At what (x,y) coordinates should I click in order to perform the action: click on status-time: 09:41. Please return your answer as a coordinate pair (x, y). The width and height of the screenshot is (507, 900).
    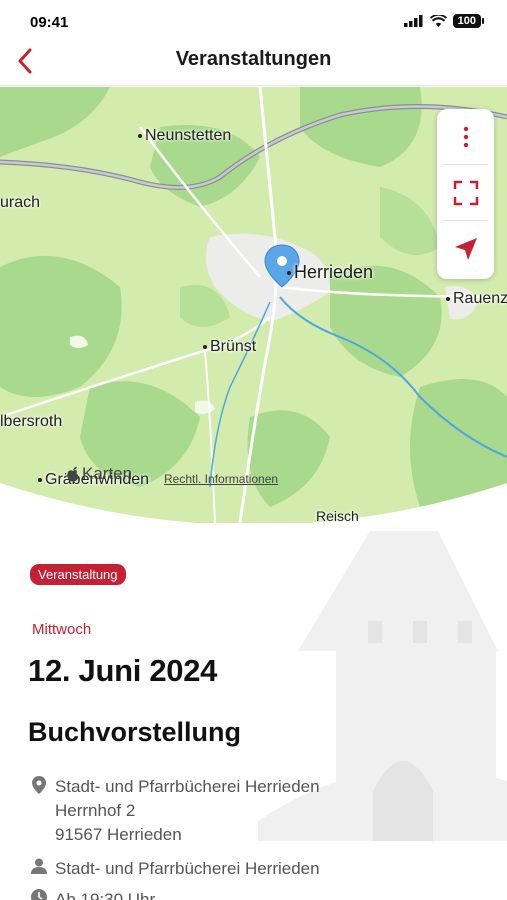
    Looking at the image, I should click on (49, 22).